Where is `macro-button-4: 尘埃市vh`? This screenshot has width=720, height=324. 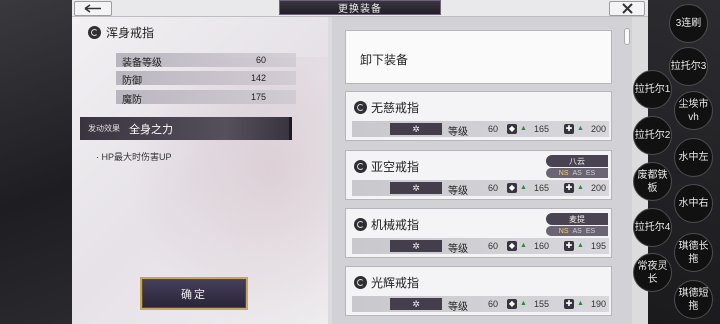
macro-button-4: 尘埃市vh is located at coordinates (693, 110).